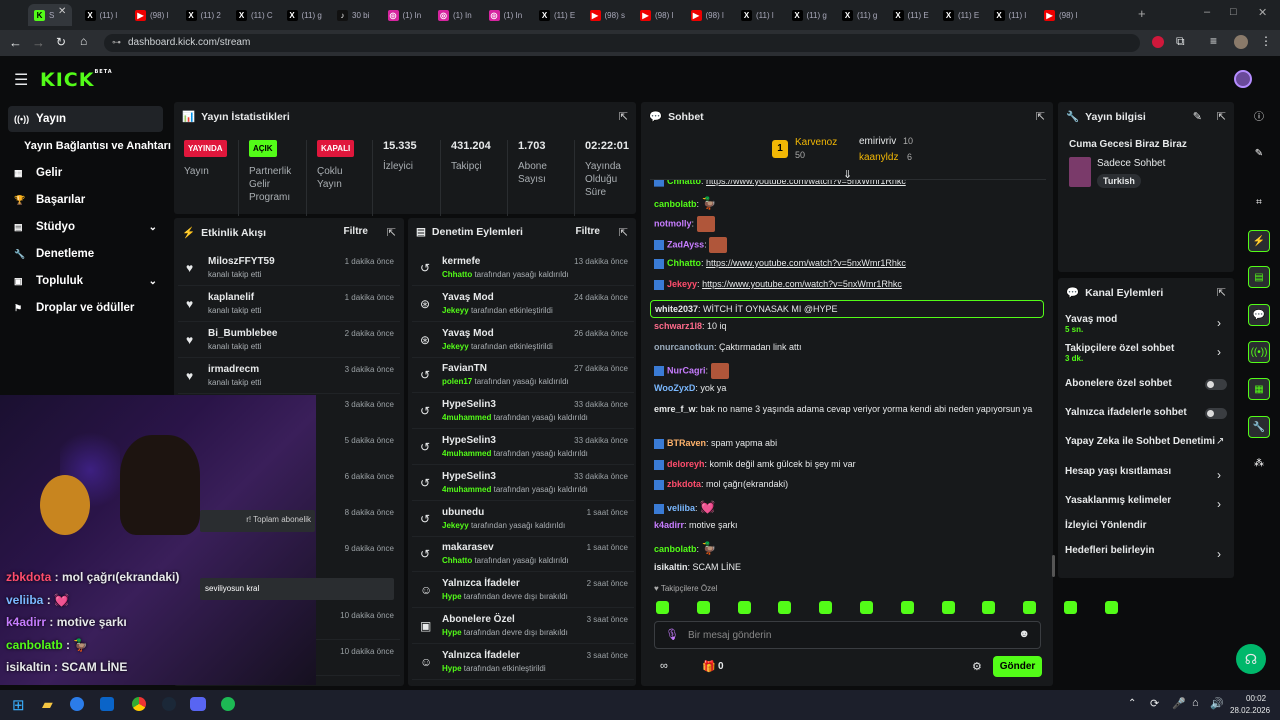 This screenshot has height=720, width=1280. I want to click on shapes-icon: ⁂, so click(1259, 464).